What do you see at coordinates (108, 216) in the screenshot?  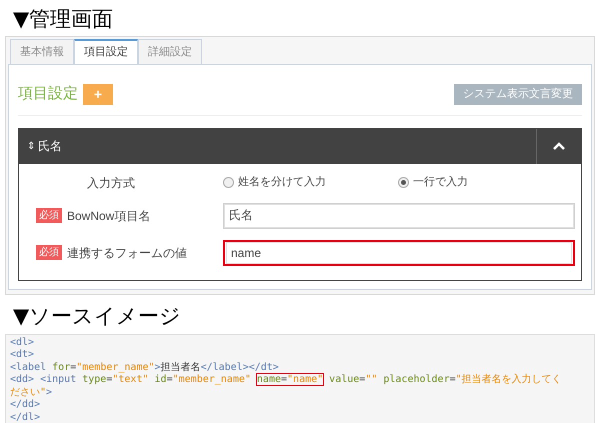 I see `field-label: BowNow項目名` at bounding box center [108, 216].